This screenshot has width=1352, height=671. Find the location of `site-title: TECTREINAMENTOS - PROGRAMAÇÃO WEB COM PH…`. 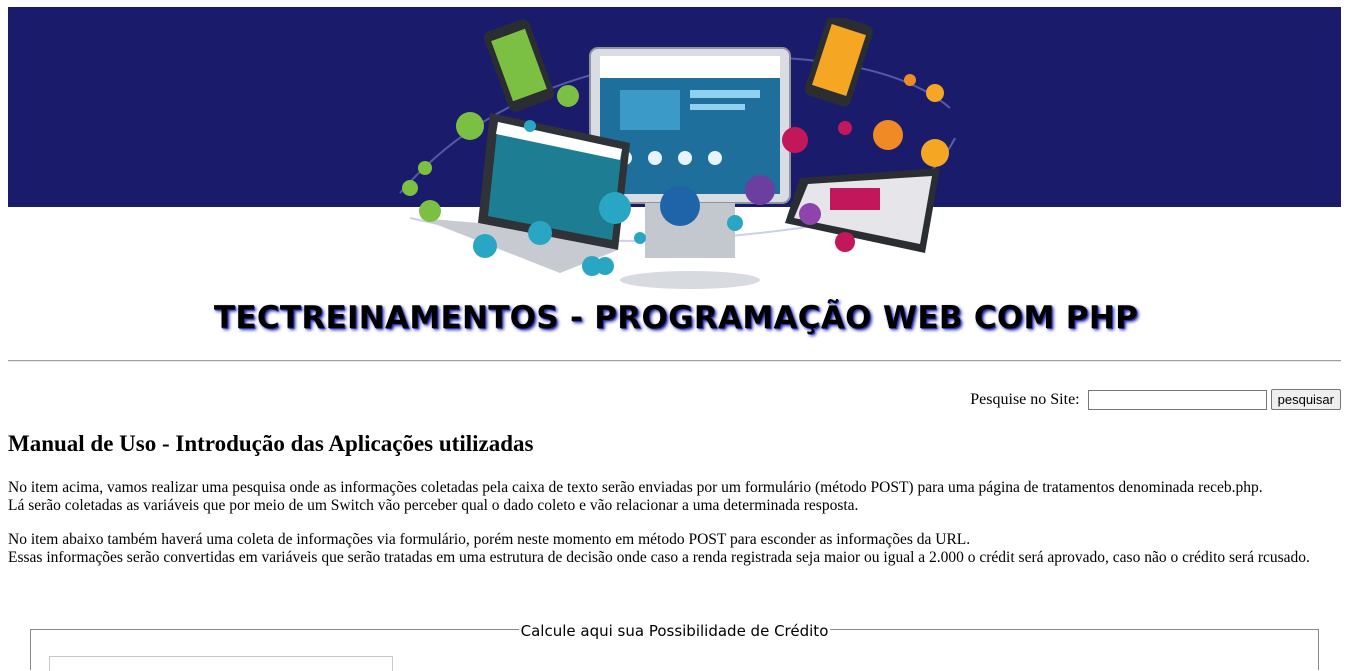

site-title: TECTREINAMENTOS - PROGRAMAÇÃO WEB COM PH… is located at coordinates (676, 318).